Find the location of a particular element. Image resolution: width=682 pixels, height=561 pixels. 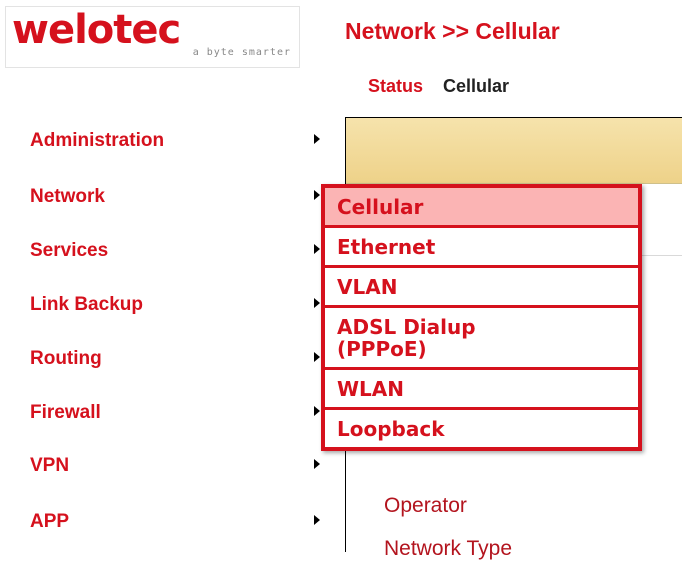

sidebar-item-link-backup: Link Backup is located at coordinates (180, 309).